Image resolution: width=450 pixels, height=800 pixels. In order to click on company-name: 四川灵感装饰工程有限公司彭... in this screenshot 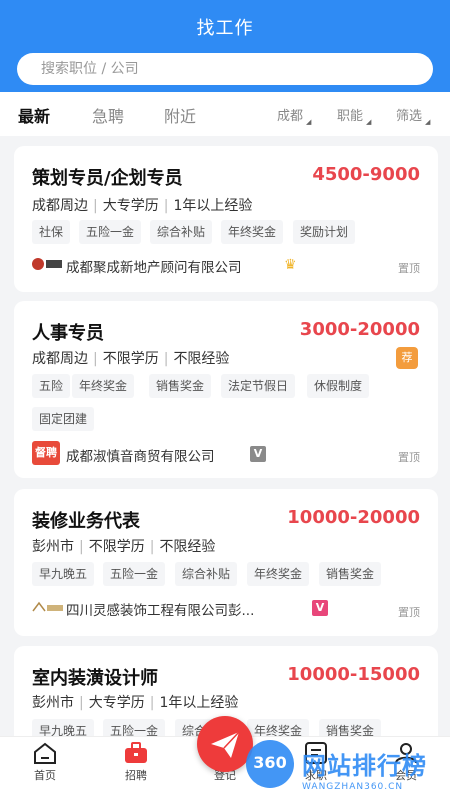, I will do `click(160, 611)`.